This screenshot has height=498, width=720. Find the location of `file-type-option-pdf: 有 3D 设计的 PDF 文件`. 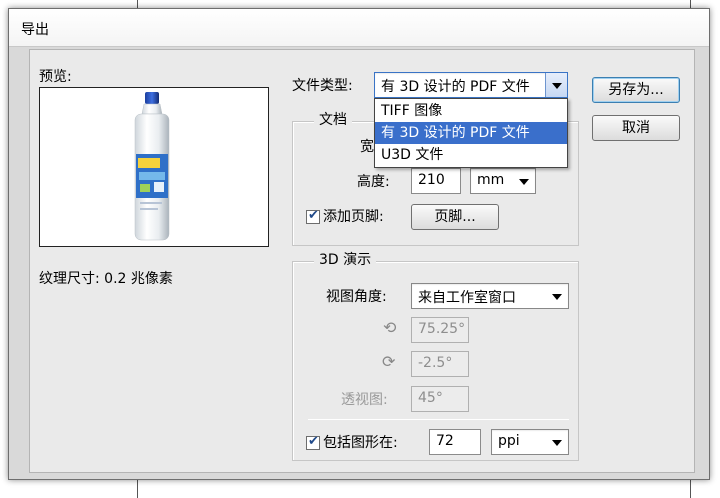

file-type-option-pdf: 有 3D 设计的 PDF 文件 is located at coordinates (471, 133).